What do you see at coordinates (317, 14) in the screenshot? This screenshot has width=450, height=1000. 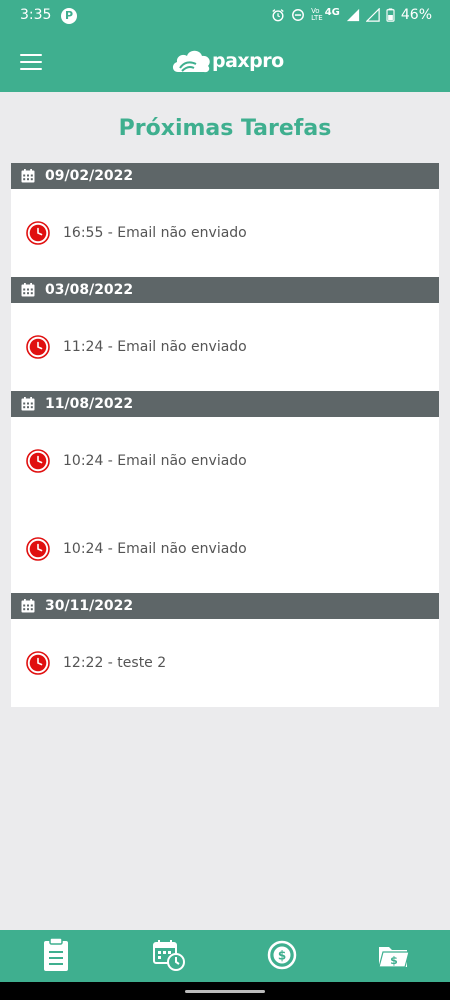 I see `network-label: Vo LTE` at bounding box center [317, 14].